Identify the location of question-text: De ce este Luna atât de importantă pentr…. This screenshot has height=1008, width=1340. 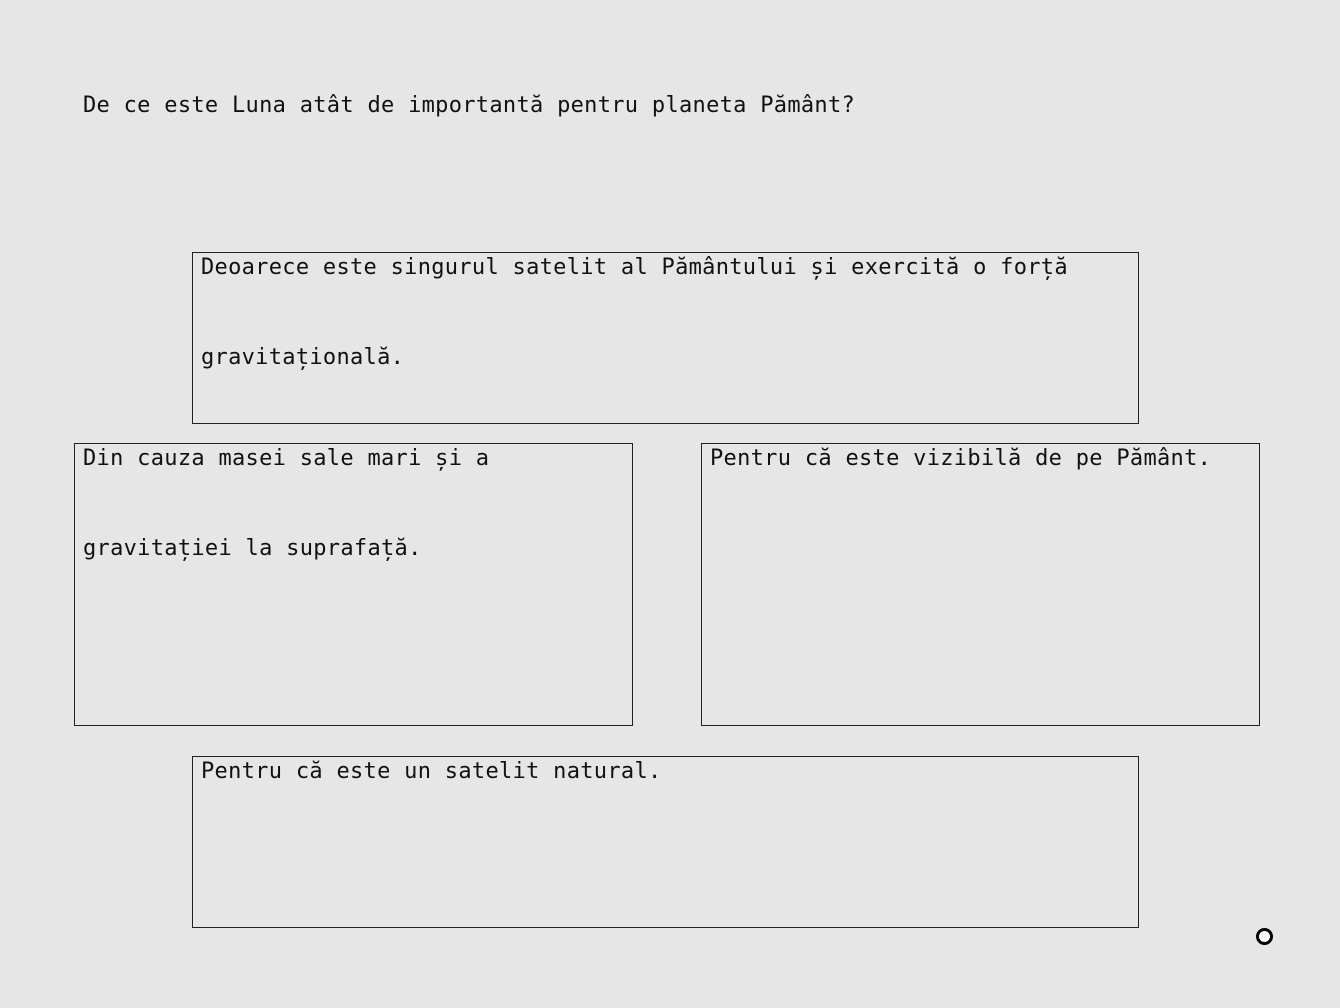
(469, 105).